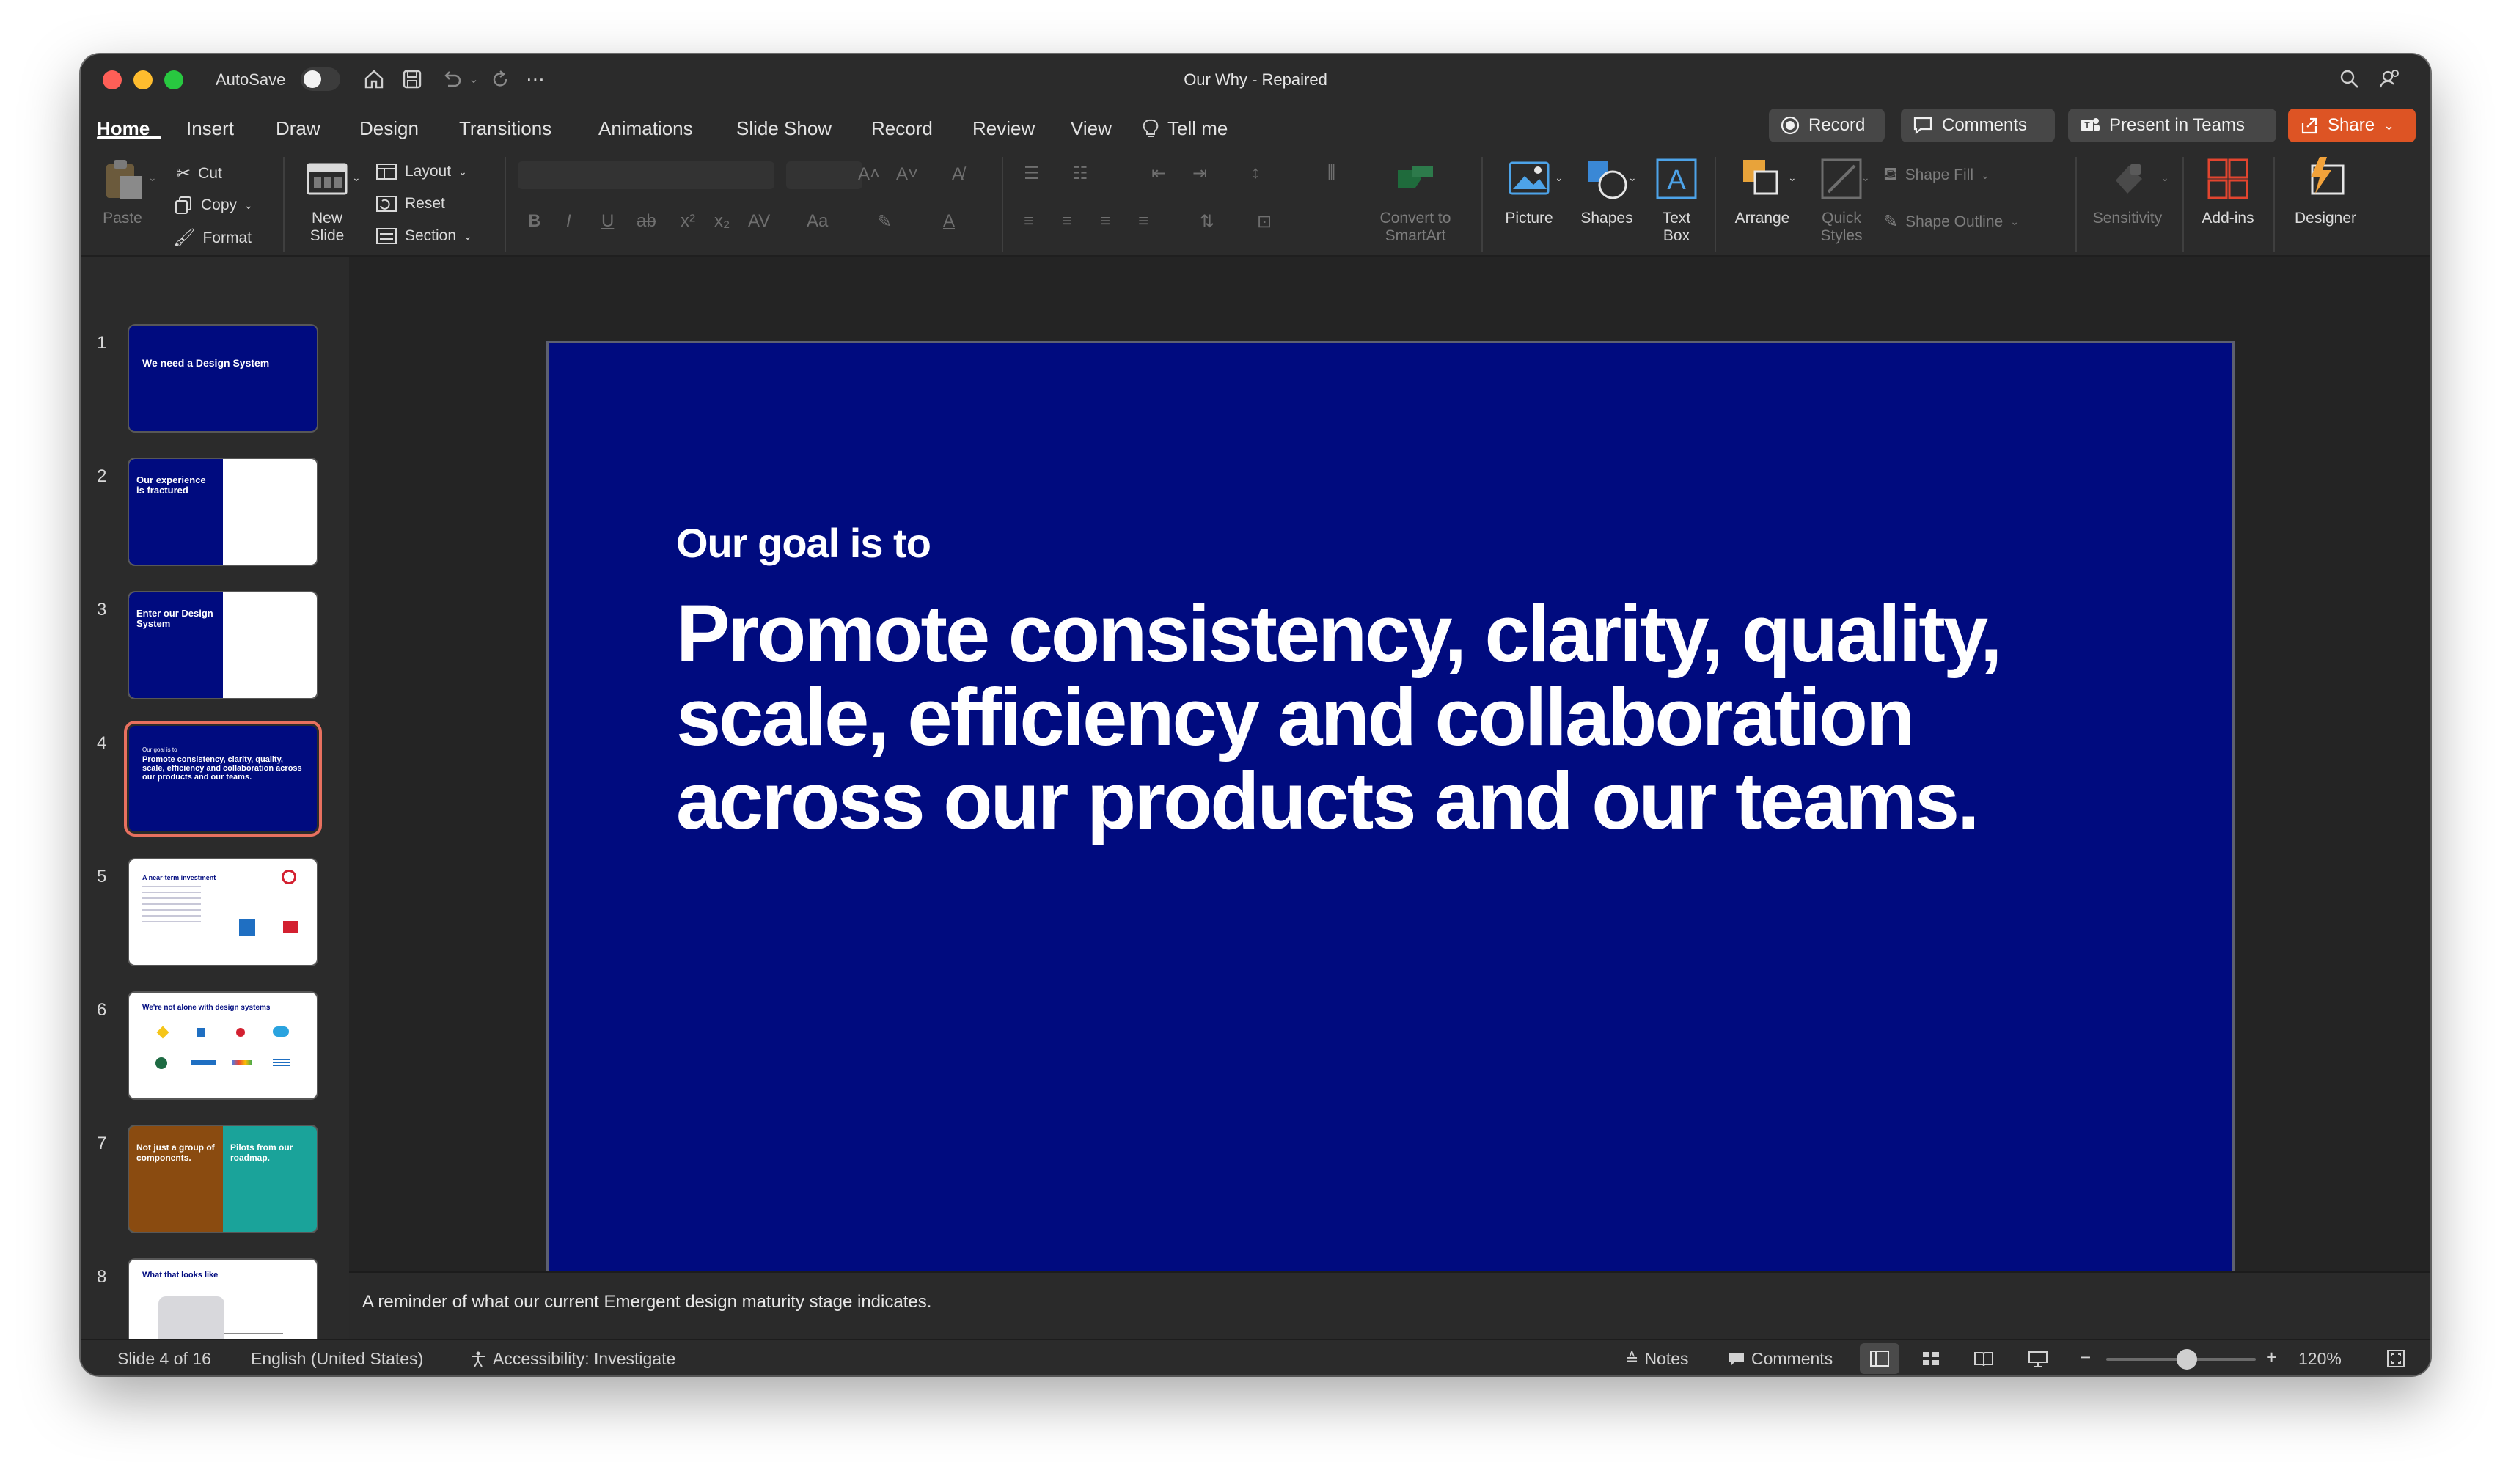 The height and width of the screenshot is (1484, 2511). What do you see at coordinates (1827, 125) in the screenshot?
I see `record-button: Record` at bounding box center [1827, 125].